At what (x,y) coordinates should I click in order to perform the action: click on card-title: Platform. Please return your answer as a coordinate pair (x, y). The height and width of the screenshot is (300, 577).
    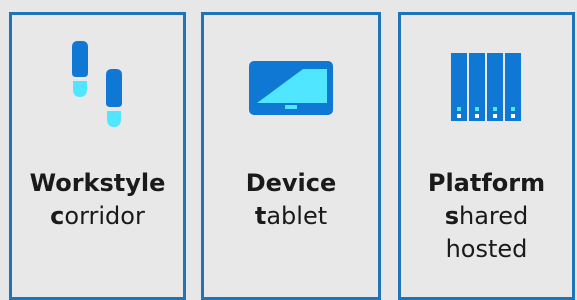
    Looking at the image, I should click on (486, 183).